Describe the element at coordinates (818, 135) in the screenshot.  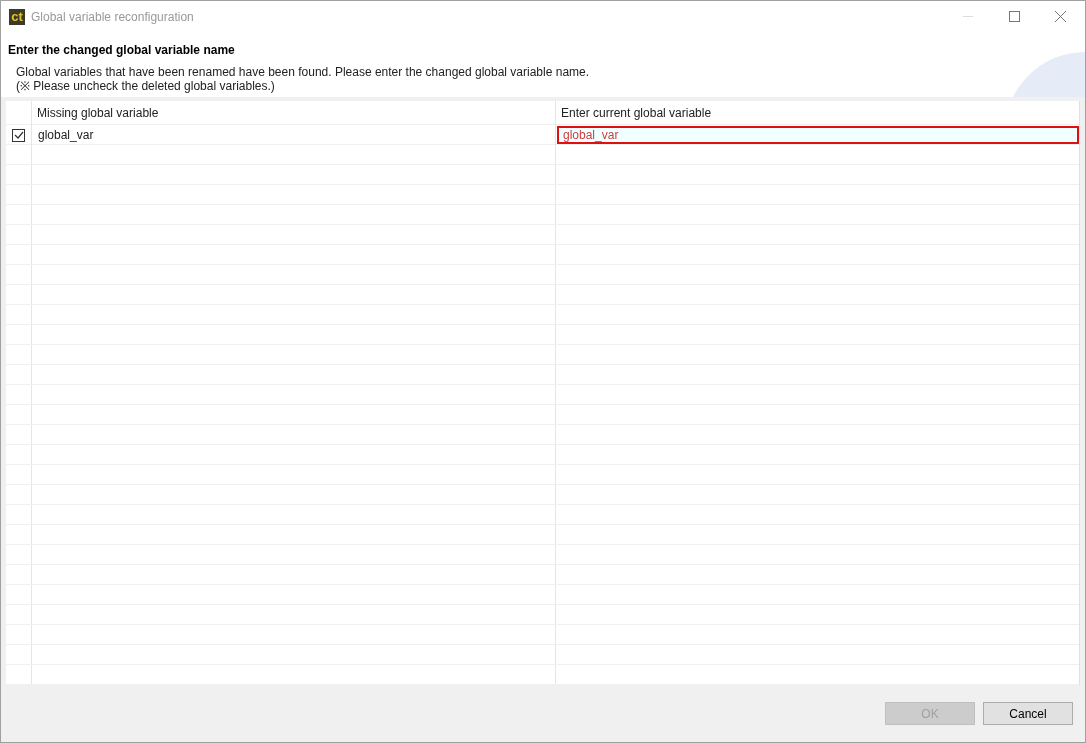
I see `input-field: global_var` at that location.